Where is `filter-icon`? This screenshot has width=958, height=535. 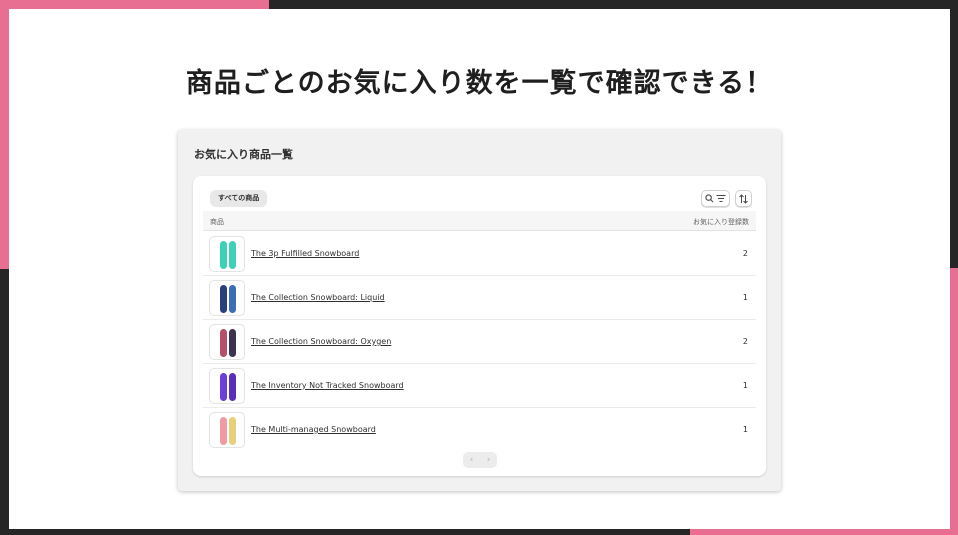
filter-icon is located at coordinates (721, 198).